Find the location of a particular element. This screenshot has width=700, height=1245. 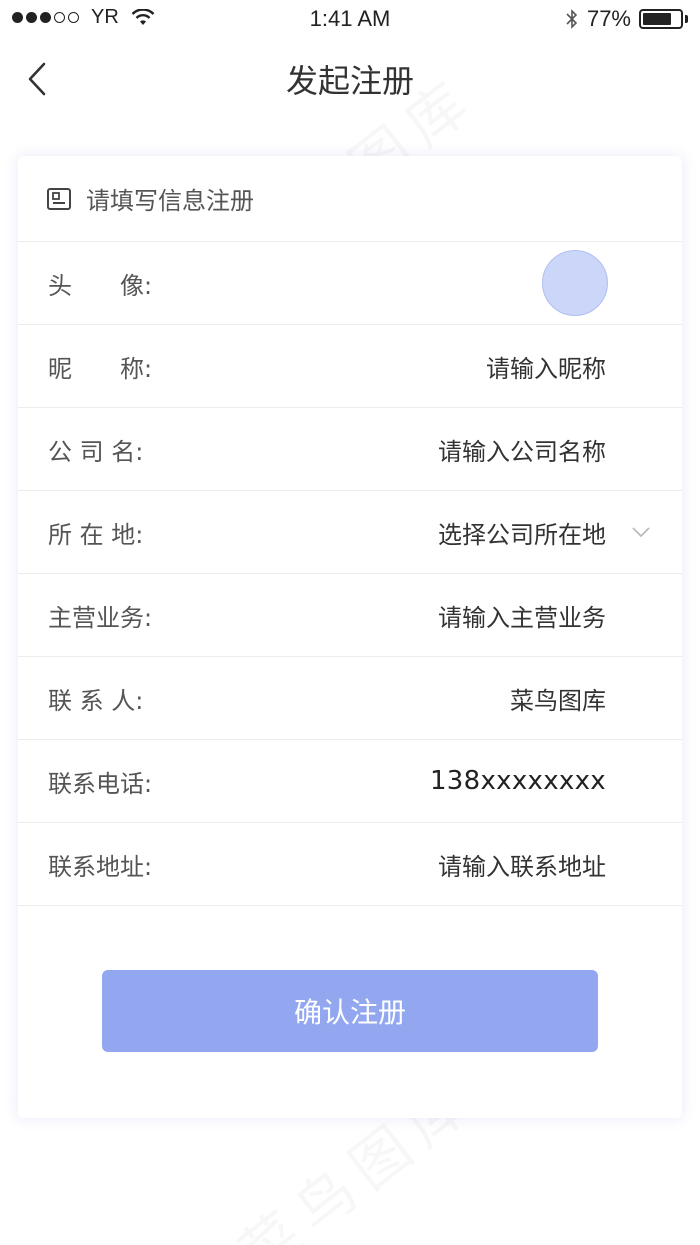

page-title: 发起注册 is located at coordinates (349, 81).